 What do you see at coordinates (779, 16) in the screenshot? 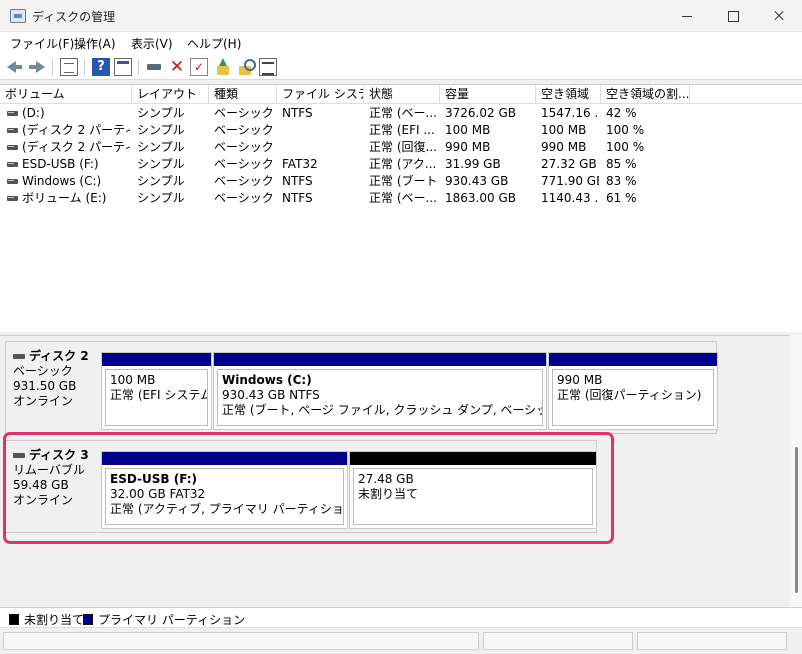
I see `close-button` at bounding box center [779, 16].